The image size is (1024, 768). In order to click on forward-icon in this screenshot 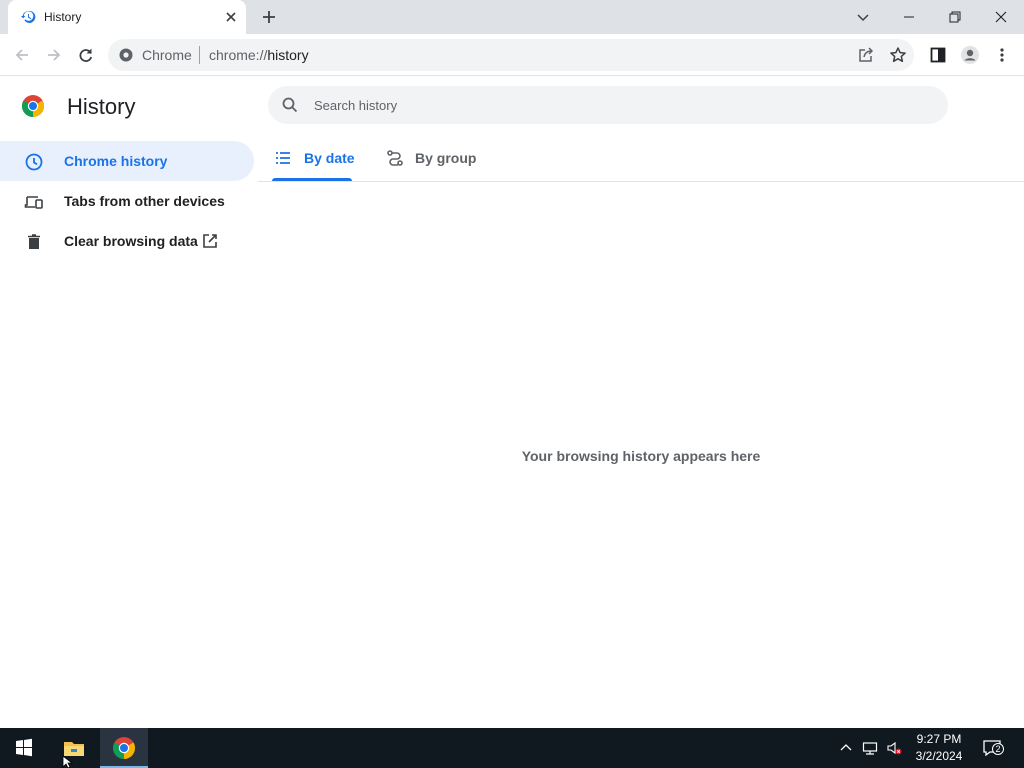, I will do `click(54, 55)`.